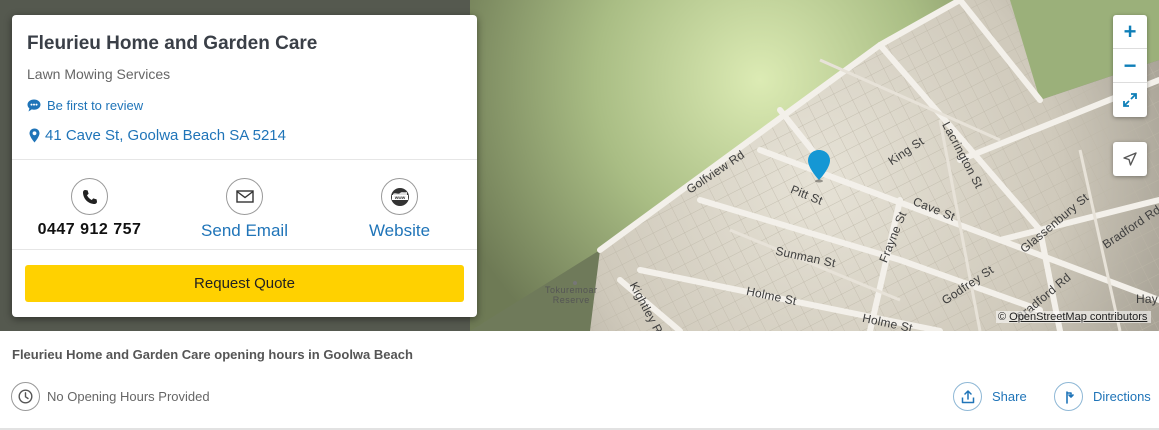 The width and height of the screenshot is (1159, 430). Describe the element at coordinates (1122, 396) in the screenshot. I see `directions-label: Directions` at that location.